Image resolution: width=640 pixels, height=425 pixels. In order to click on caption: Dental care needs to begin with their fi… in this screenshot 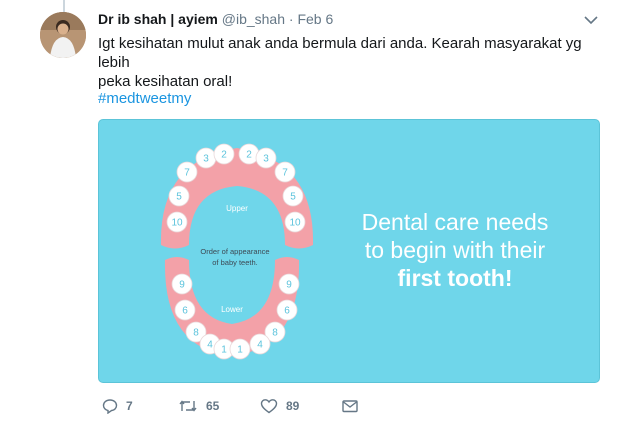, I will do `click(455, 250)`.